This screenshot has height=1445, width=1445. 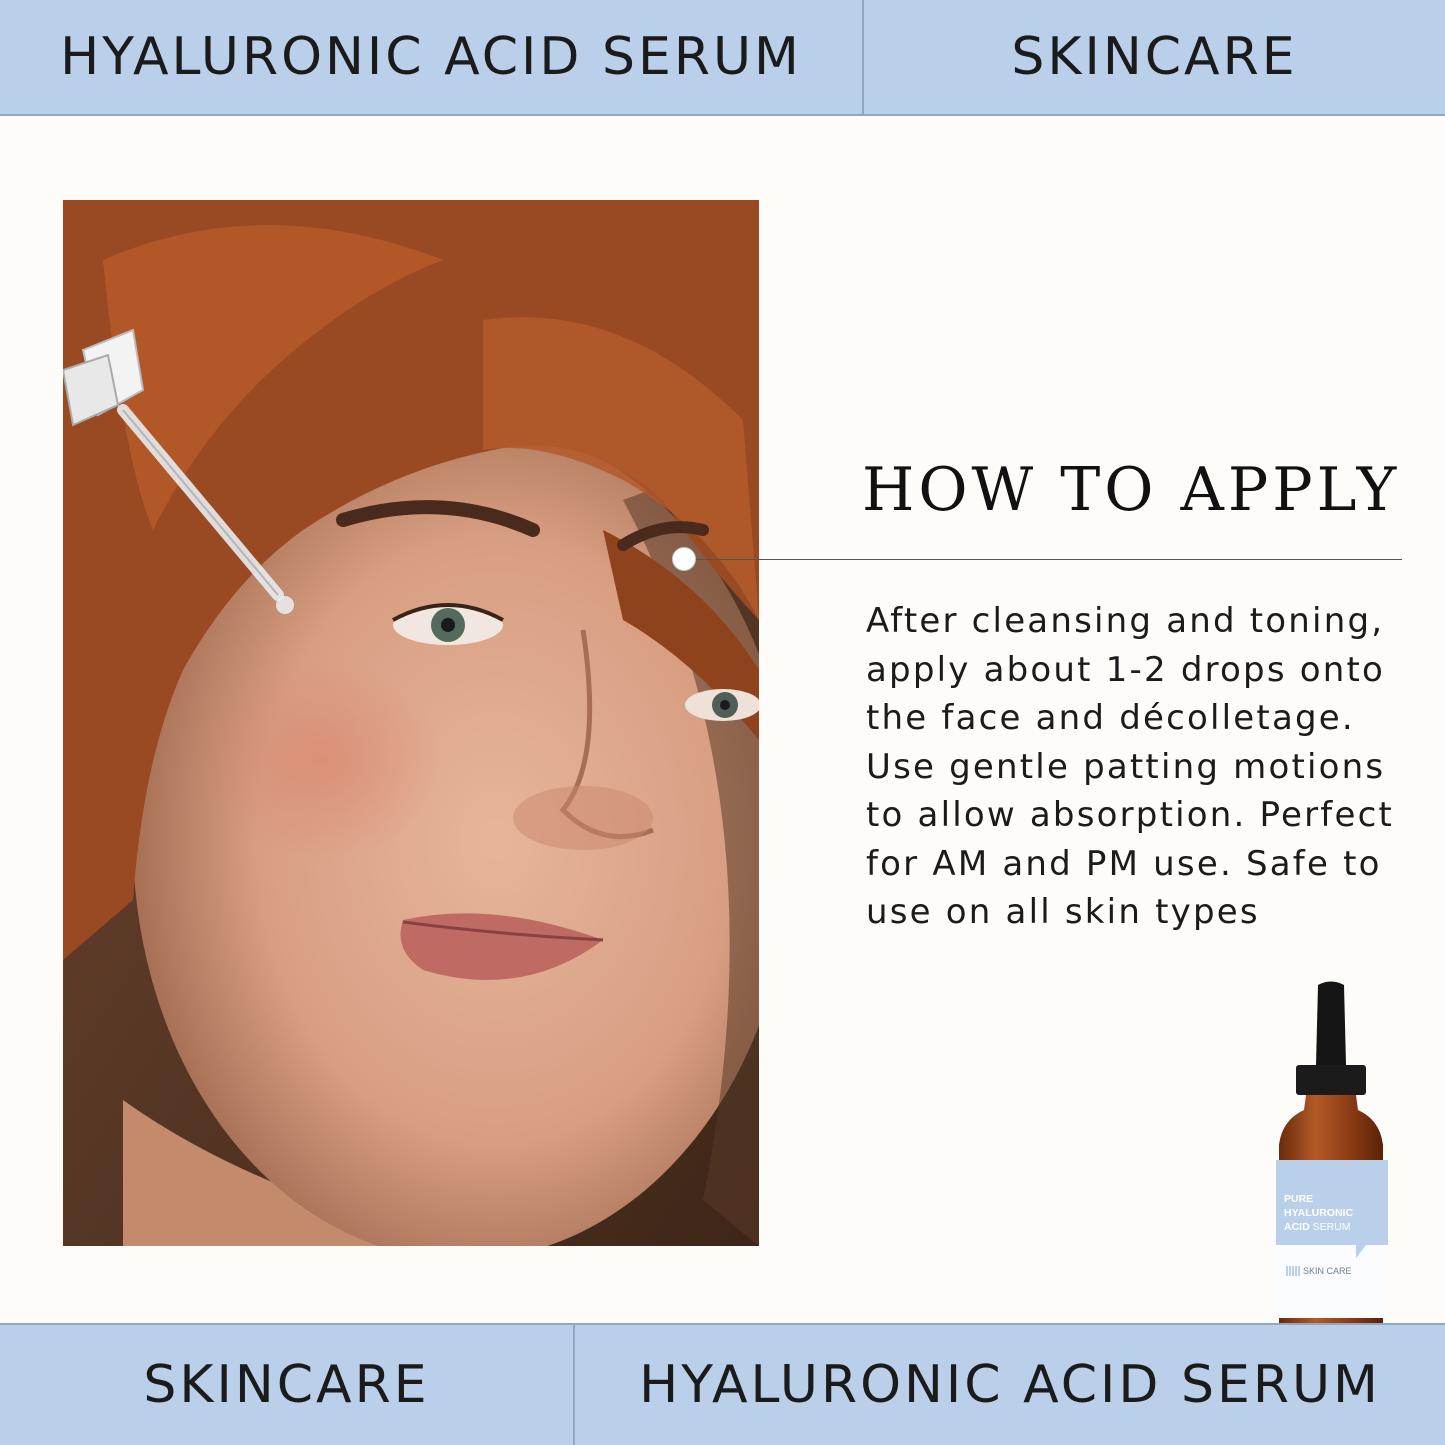 I want to click on bottom-banner: SKINCARE HYALURONIC ACID SERUM, so click(x=722, y=1384).